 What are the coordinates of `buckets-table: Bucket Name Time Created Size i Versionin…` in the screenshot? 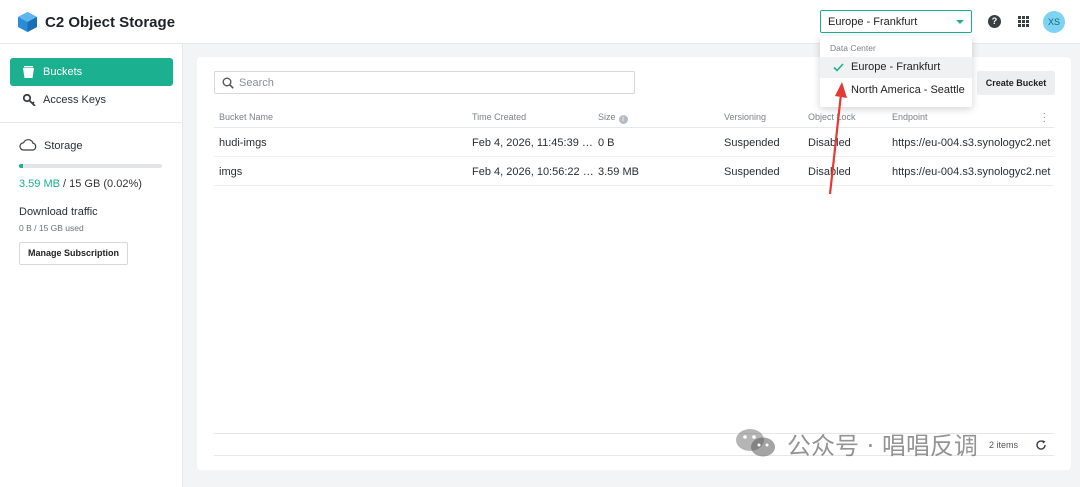 It's located at (634, 145).